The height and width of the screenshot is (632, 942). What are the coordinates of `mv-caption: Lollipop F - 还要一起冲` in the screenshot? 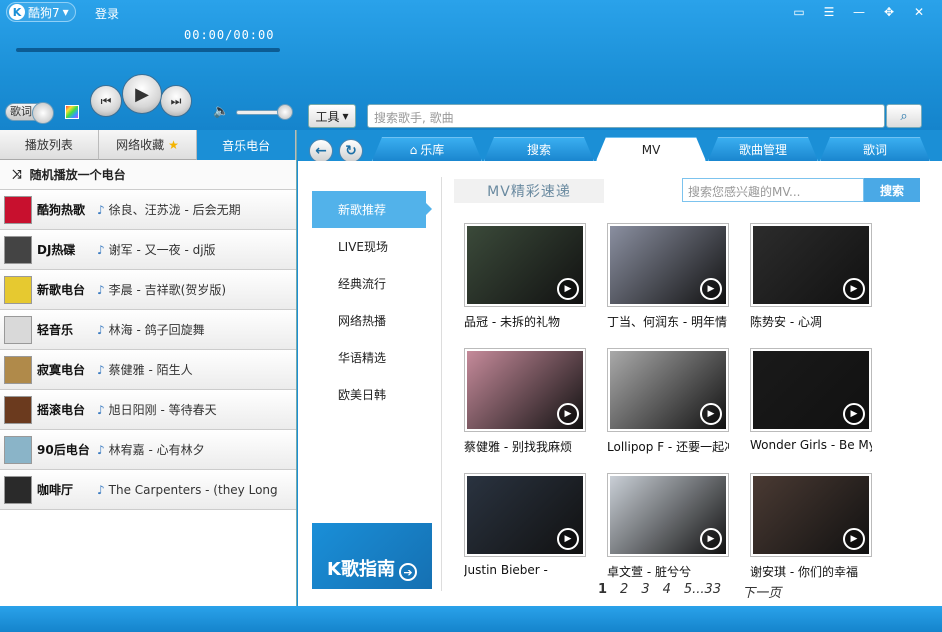 It's located at (668, 446).